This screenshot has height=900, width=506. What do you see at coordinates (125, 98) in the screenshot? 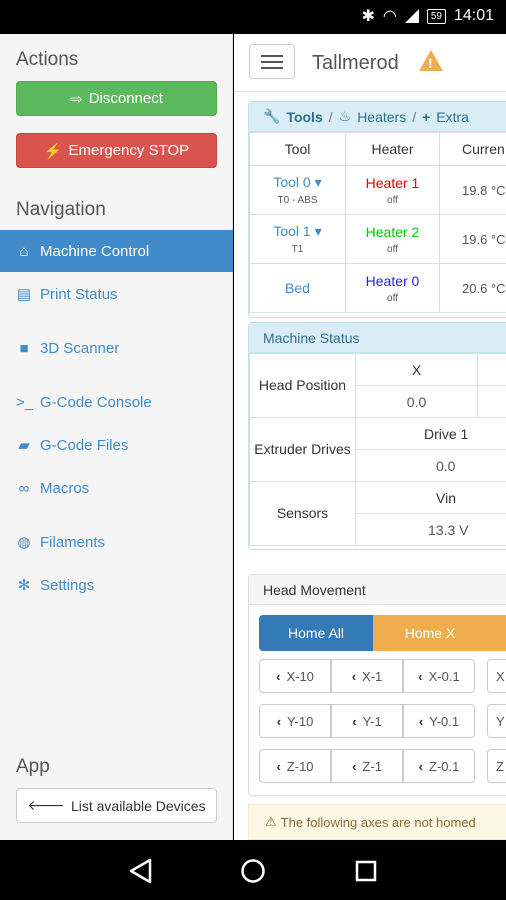
I see `disconnect-label: Disconnect` at bounding box center [125, 98].